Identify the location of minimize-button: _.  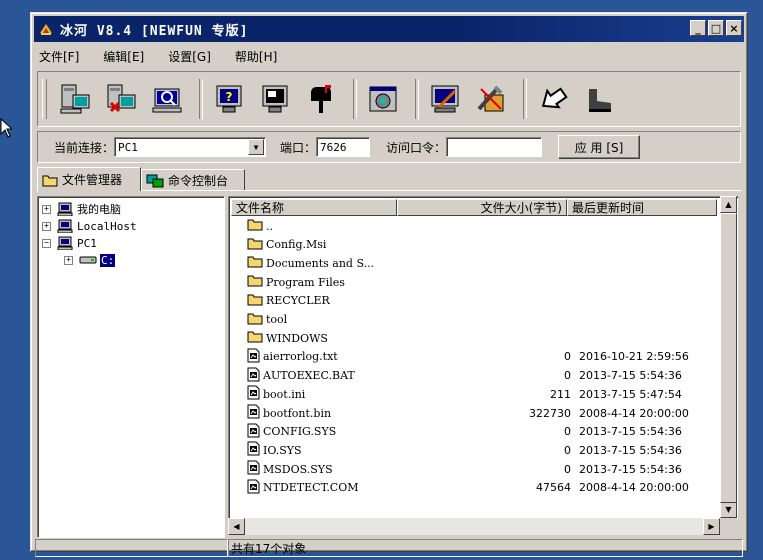
(698, 28).